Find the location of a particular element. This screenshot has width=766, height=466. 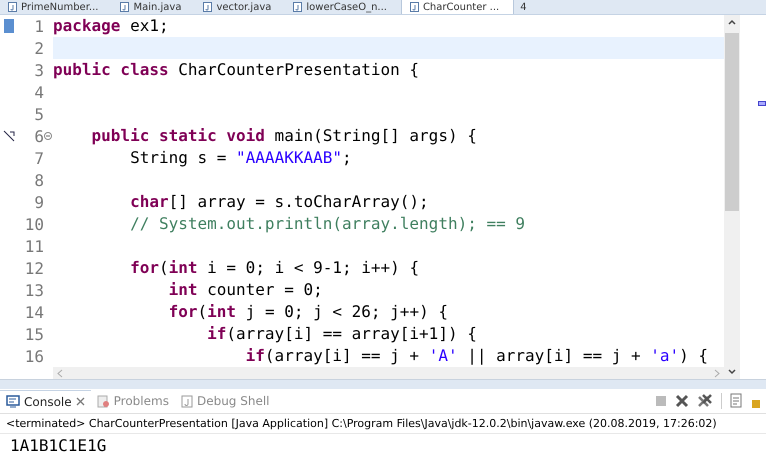

remove-all-icon is located at coordinates (705, 401).